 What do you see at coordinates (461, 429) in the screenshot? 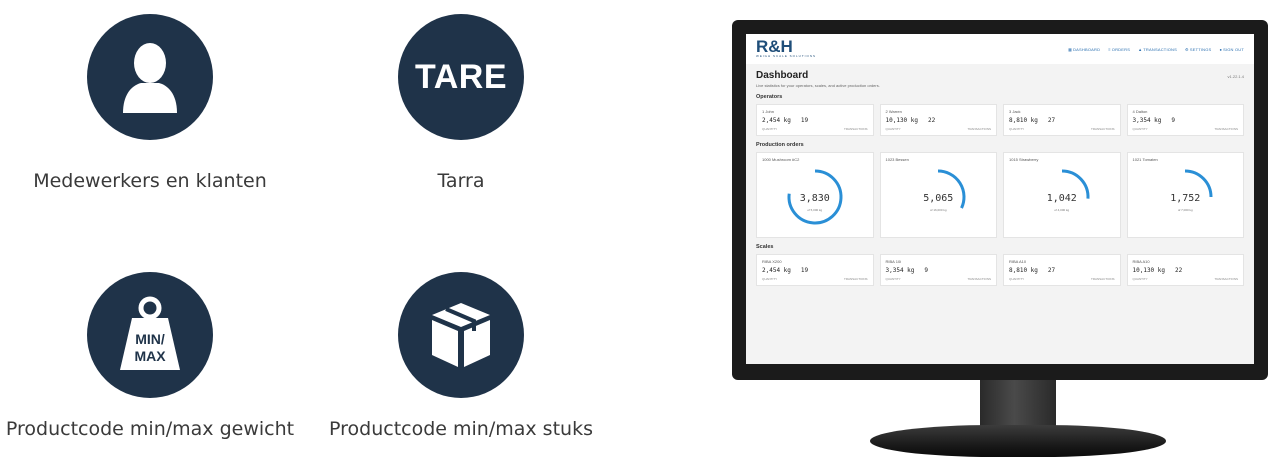
I see `feature-caption: Productcode min/max stuks` at bounding box center [461, 429].